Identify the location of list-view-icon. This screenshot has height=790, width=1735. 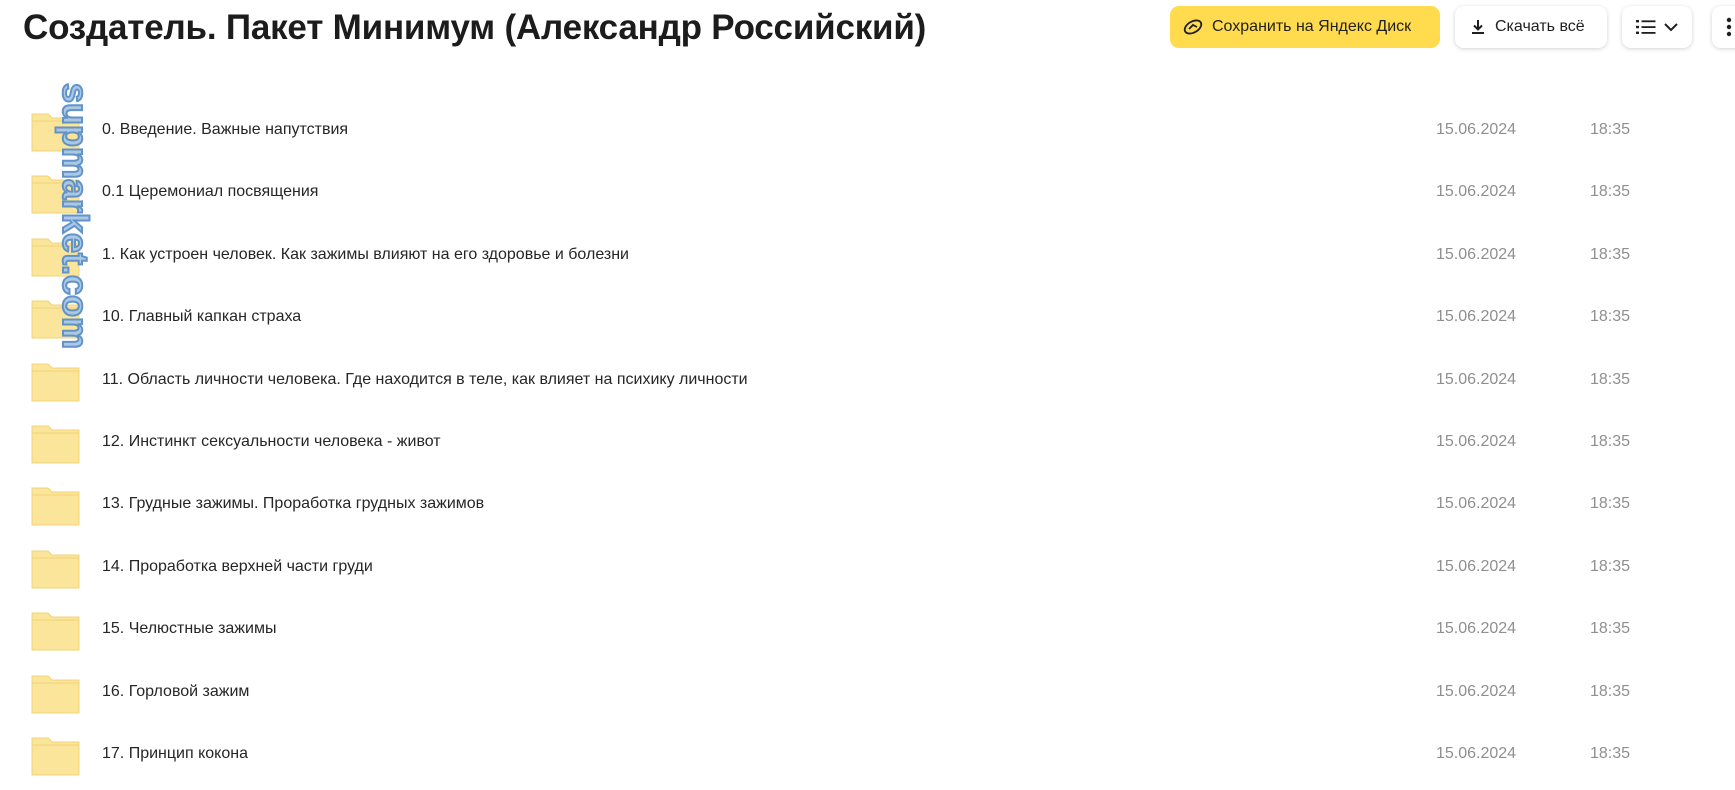
(1646, 27).